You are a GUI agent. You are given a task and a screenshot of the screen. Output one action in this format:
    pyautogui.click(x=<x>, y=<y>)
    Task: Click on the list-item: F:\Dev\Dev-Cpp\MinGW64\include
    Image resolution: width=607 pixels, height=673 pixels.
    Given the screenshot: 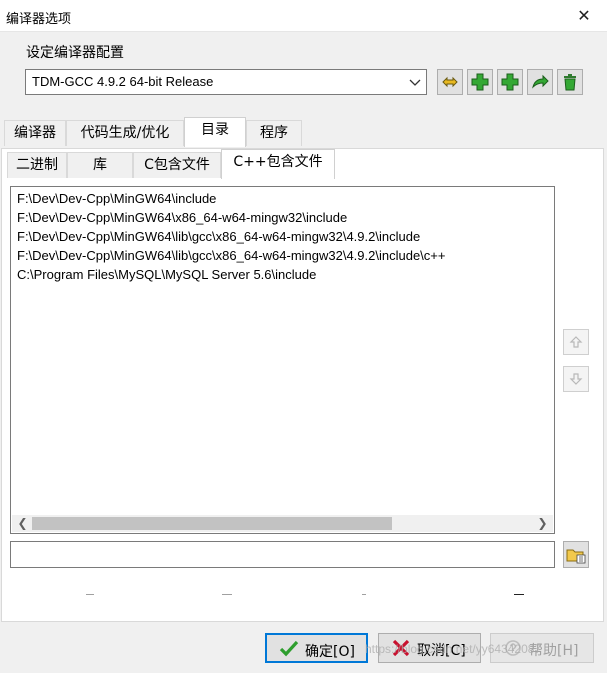 What is the action you would take?
    pyautogui.click(x=116, y=198)
    